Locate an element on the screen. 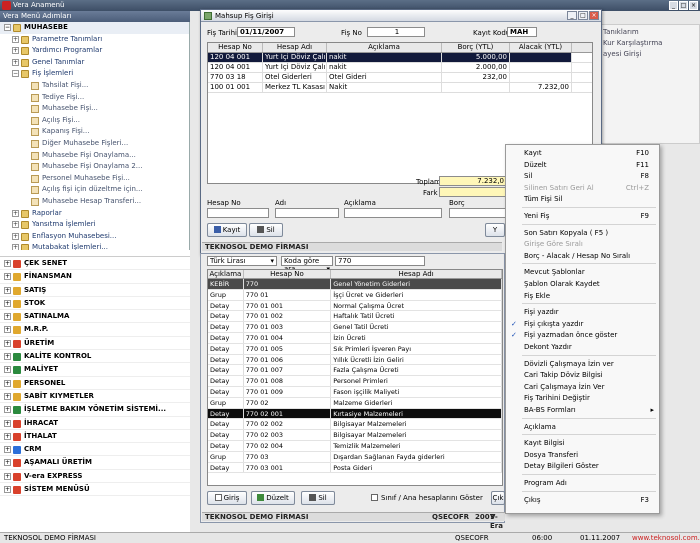 The height and width of the screenshot is (543, 700). table-cell: 770 01 006 is located at coordinates (288, 359).